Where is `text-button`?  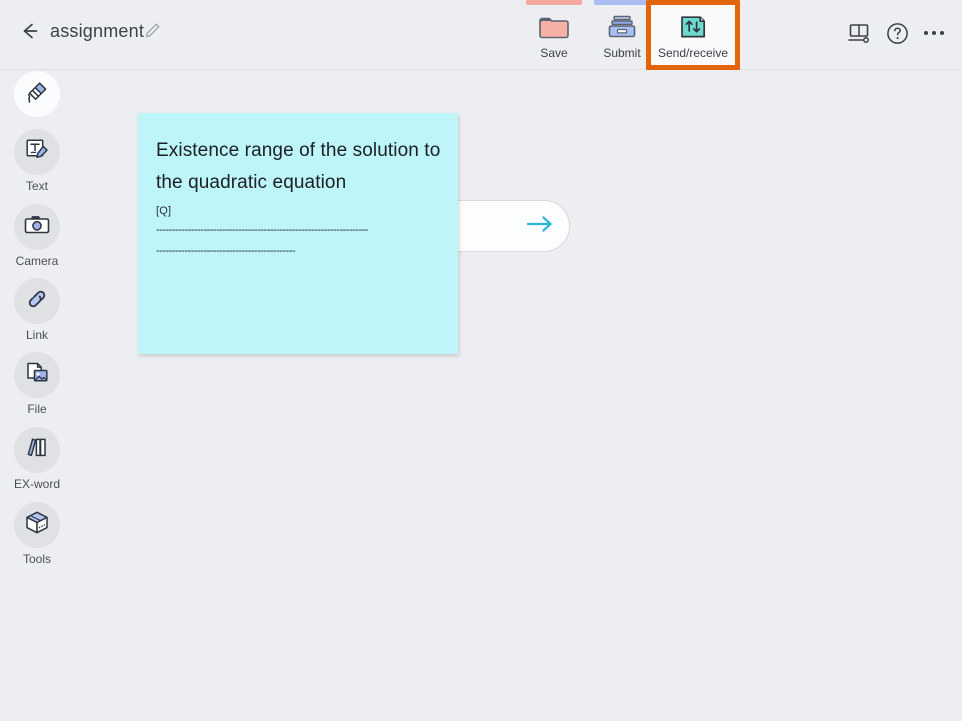 text-button is located at coordinates (37, 152).